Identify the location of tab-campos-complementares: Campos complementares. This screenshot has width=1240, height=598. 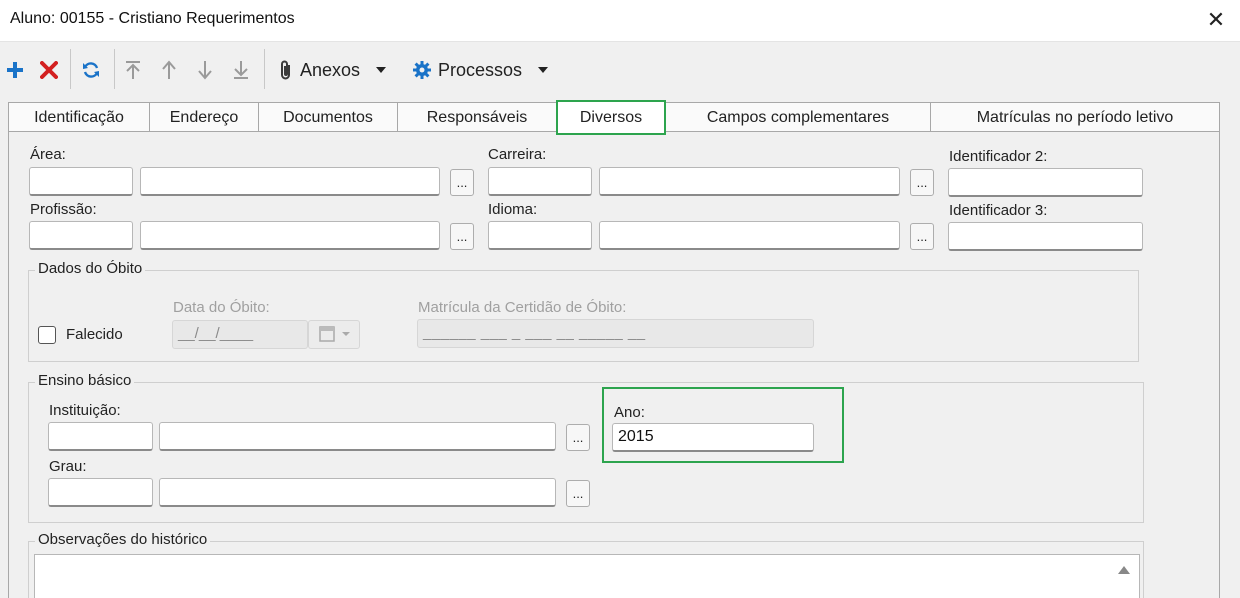
(798, 117).